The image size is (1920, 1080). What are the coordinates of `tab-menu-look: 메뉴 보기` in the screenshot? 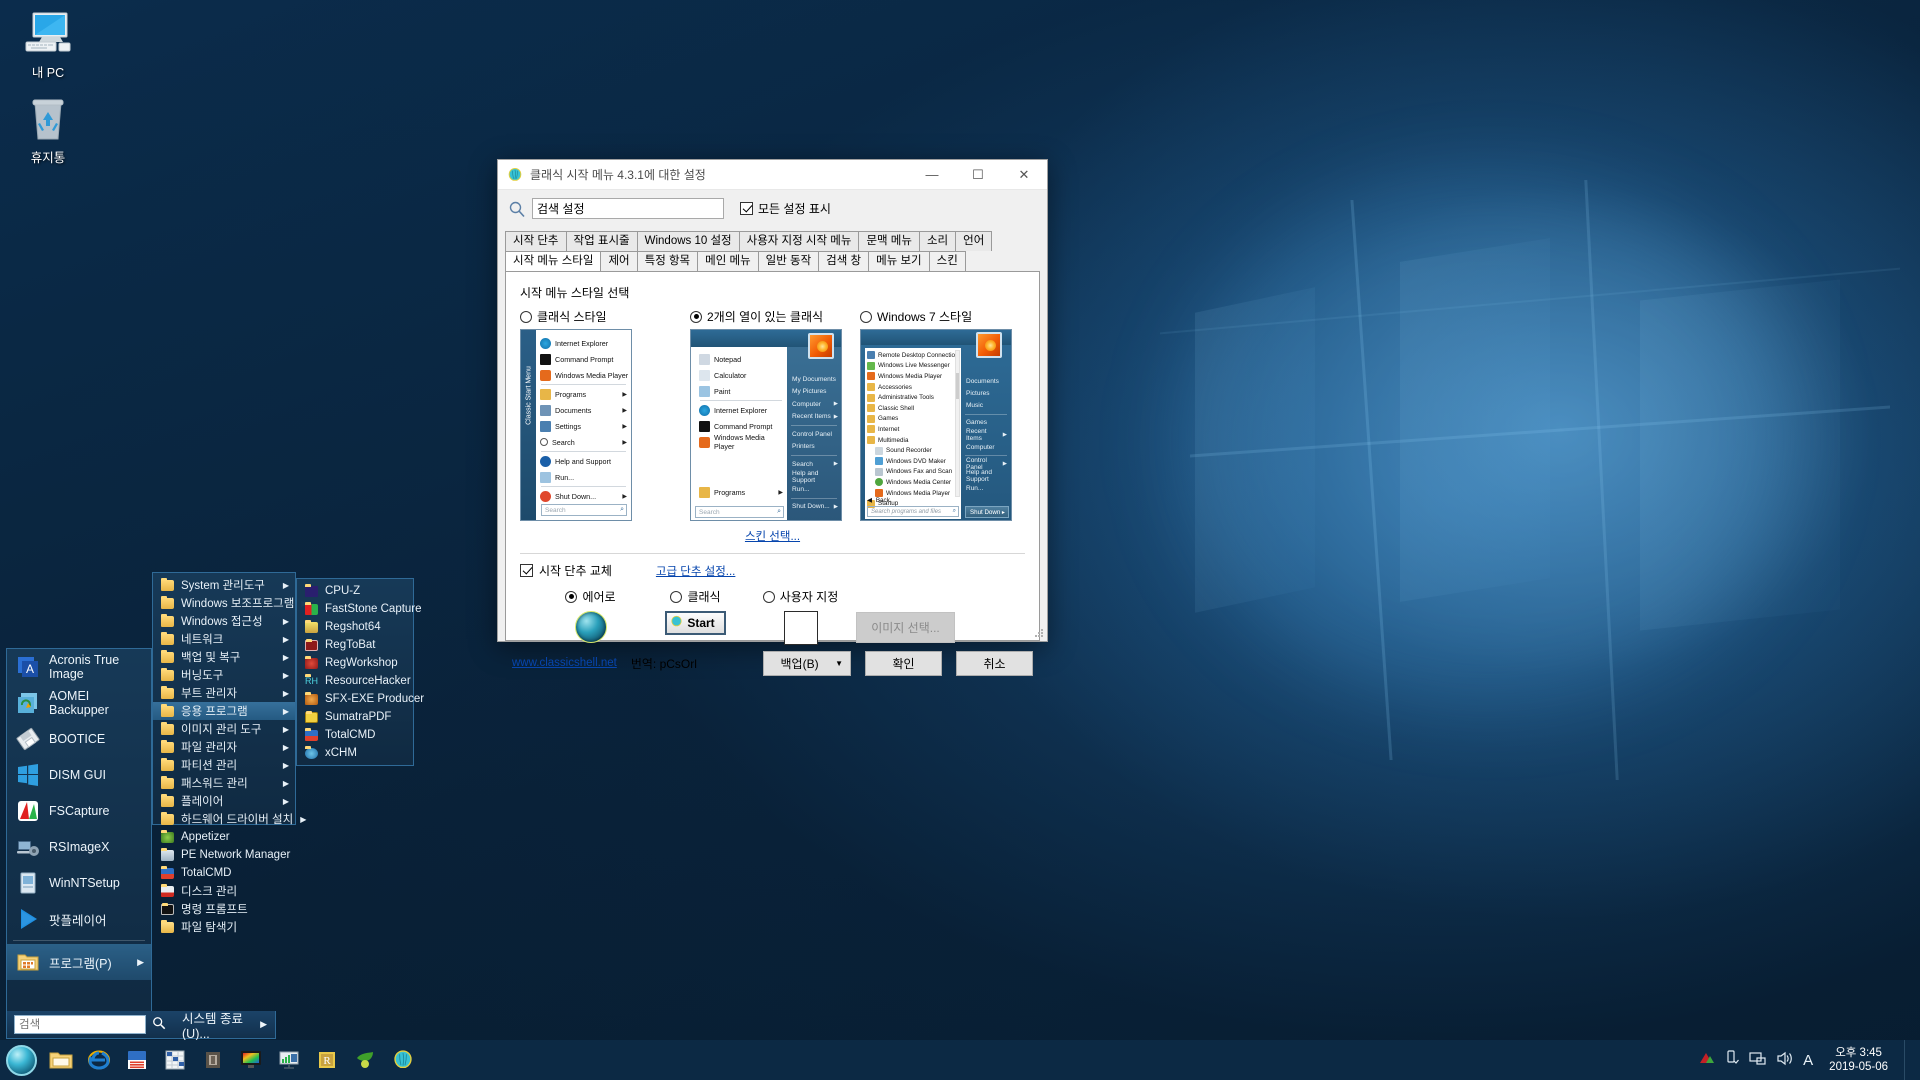 It's located at (899, 261).